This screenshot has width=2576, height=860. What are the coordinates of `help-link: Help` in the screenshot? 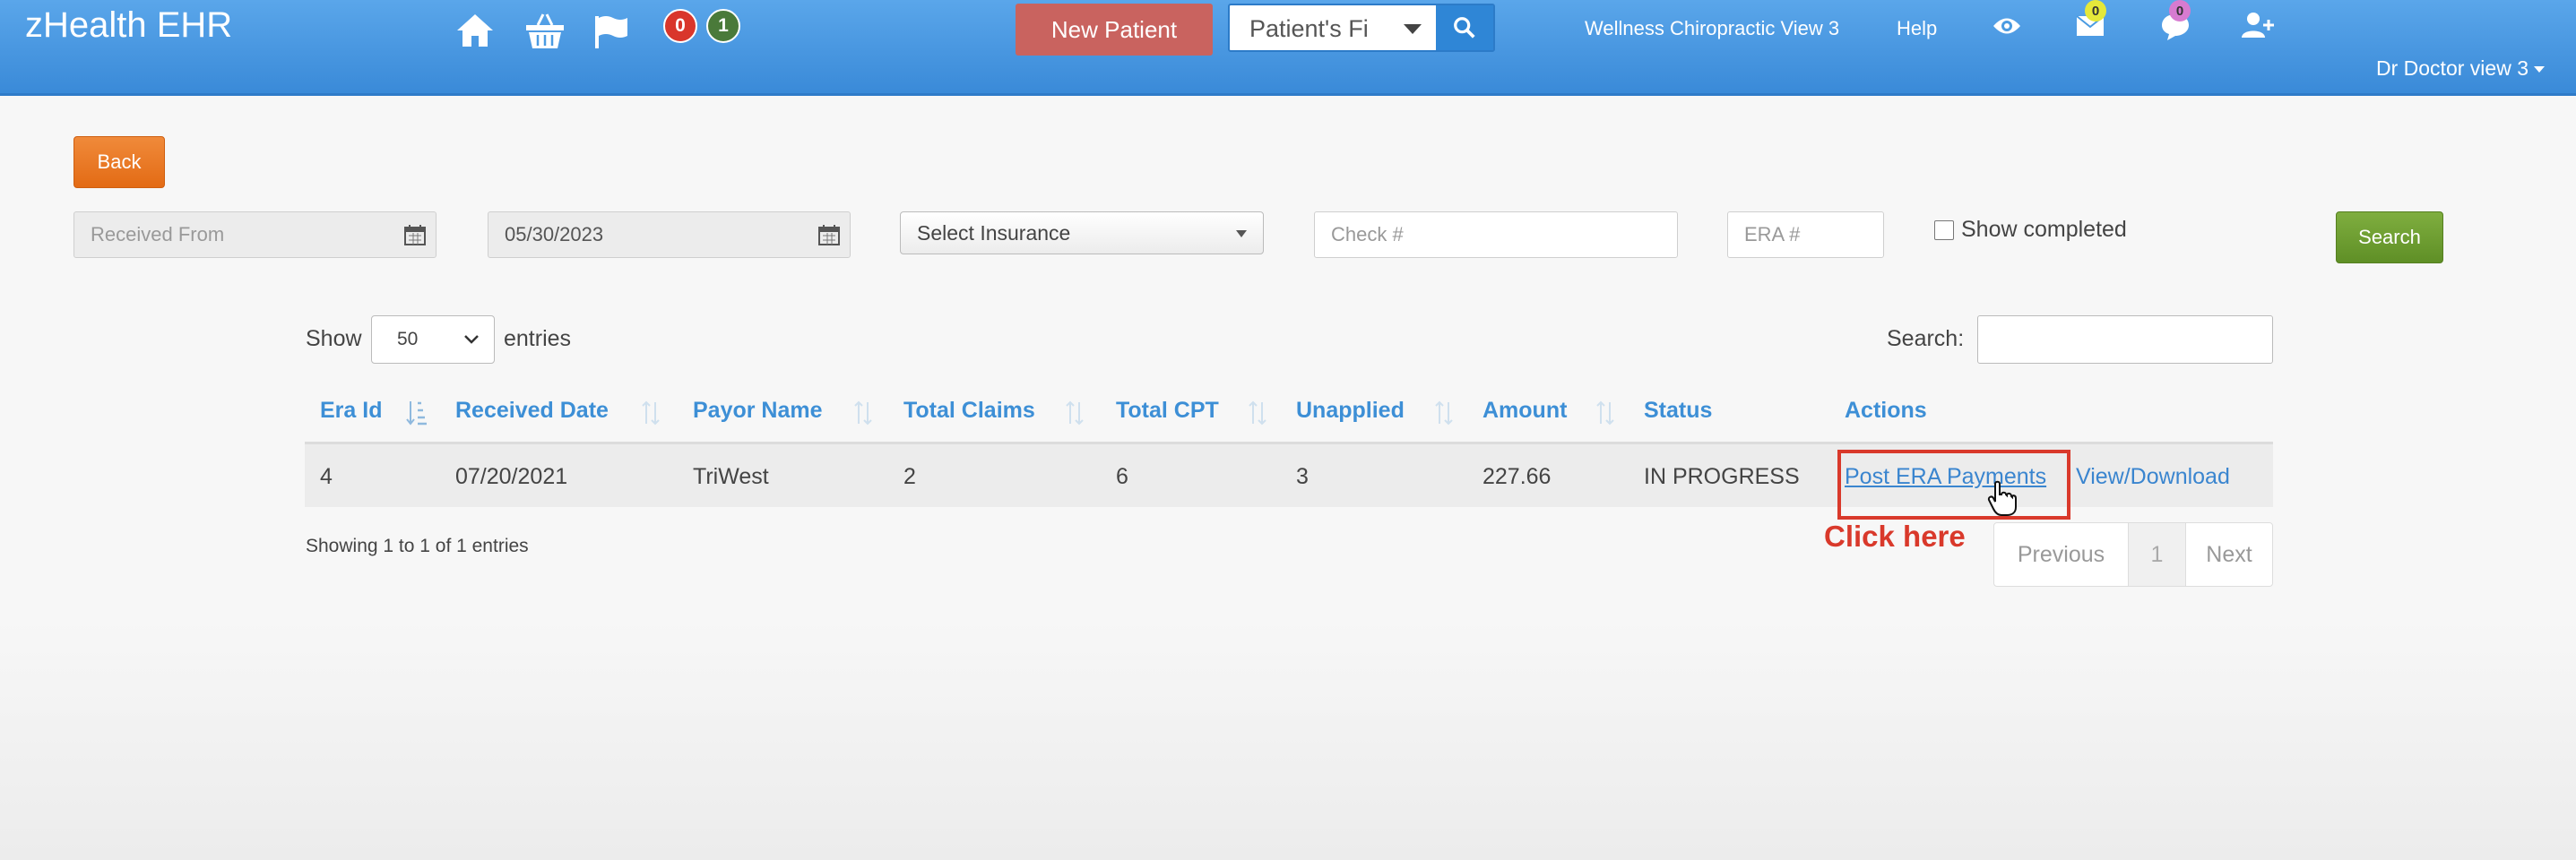 It's located at (1917, 28).